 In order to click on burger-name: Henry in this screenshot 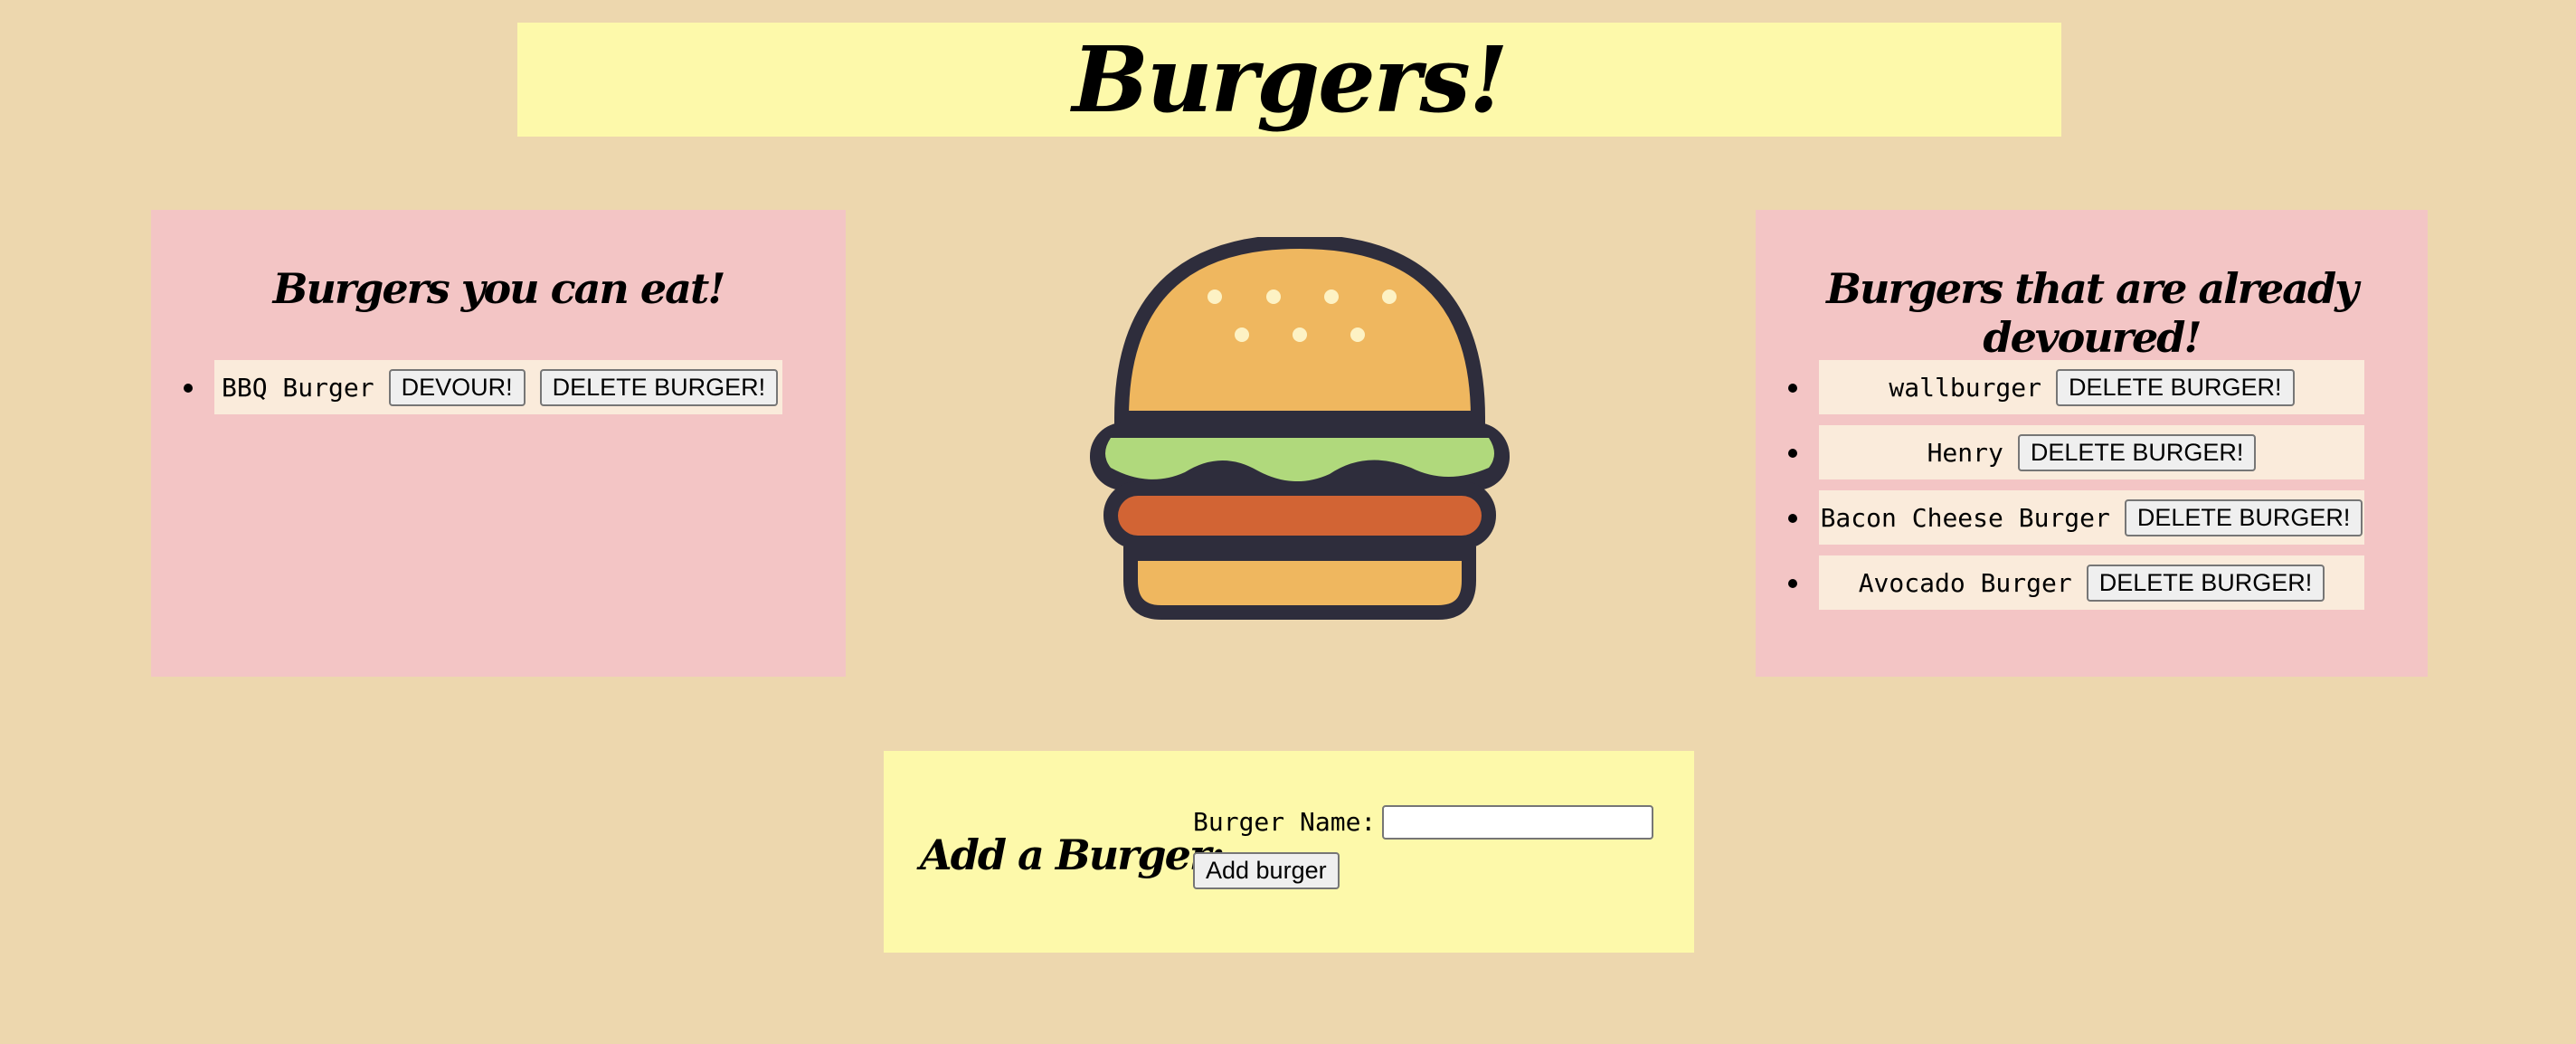, I will do `click(1965, 452)`.